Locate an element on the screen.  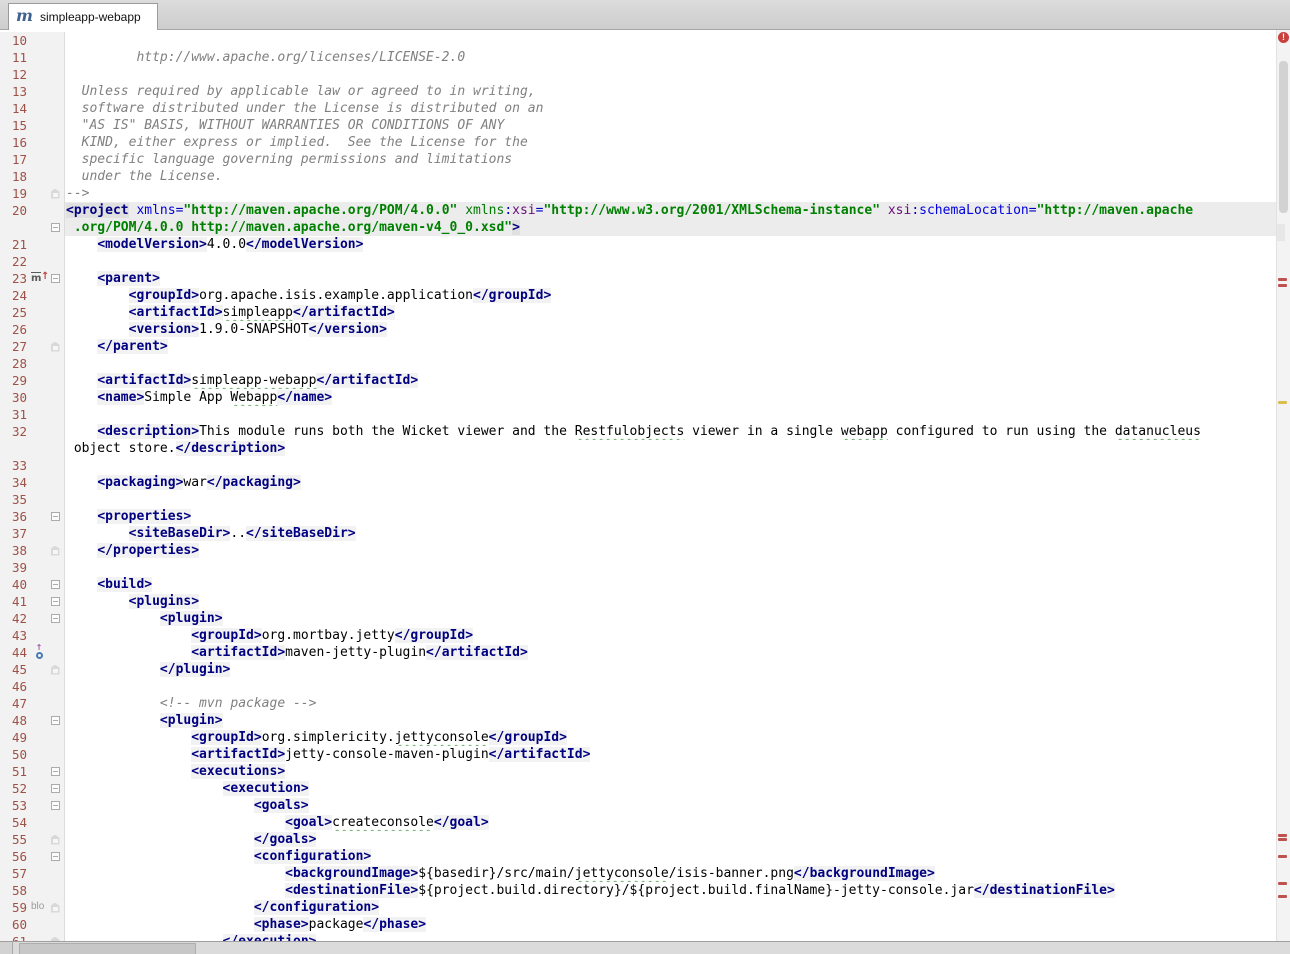
code-line: 36 <properties> is located at coordinates (638, 516).